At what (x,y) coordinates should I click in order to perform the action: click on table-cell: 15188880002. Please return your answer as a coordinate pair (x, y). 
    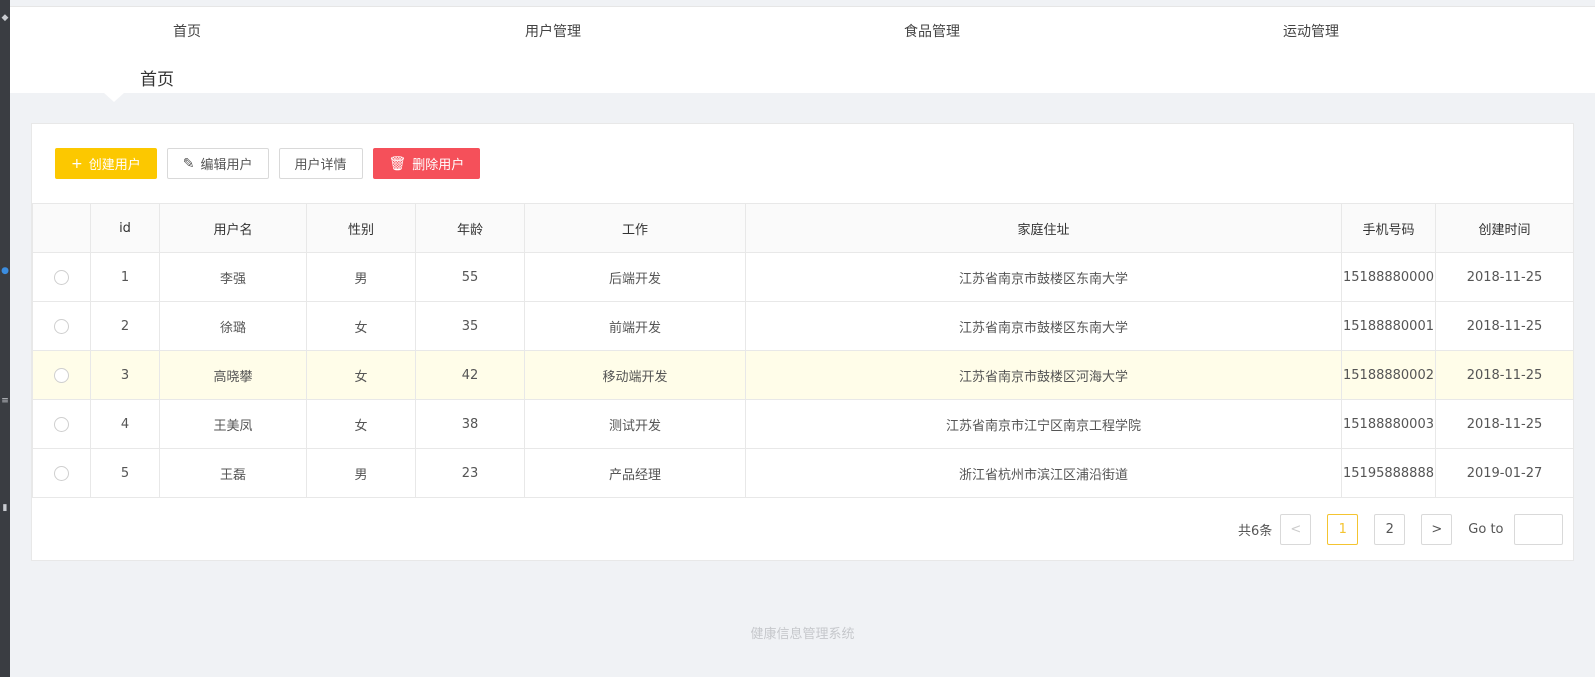
    Looking at the image, I should click on (1388, 375).